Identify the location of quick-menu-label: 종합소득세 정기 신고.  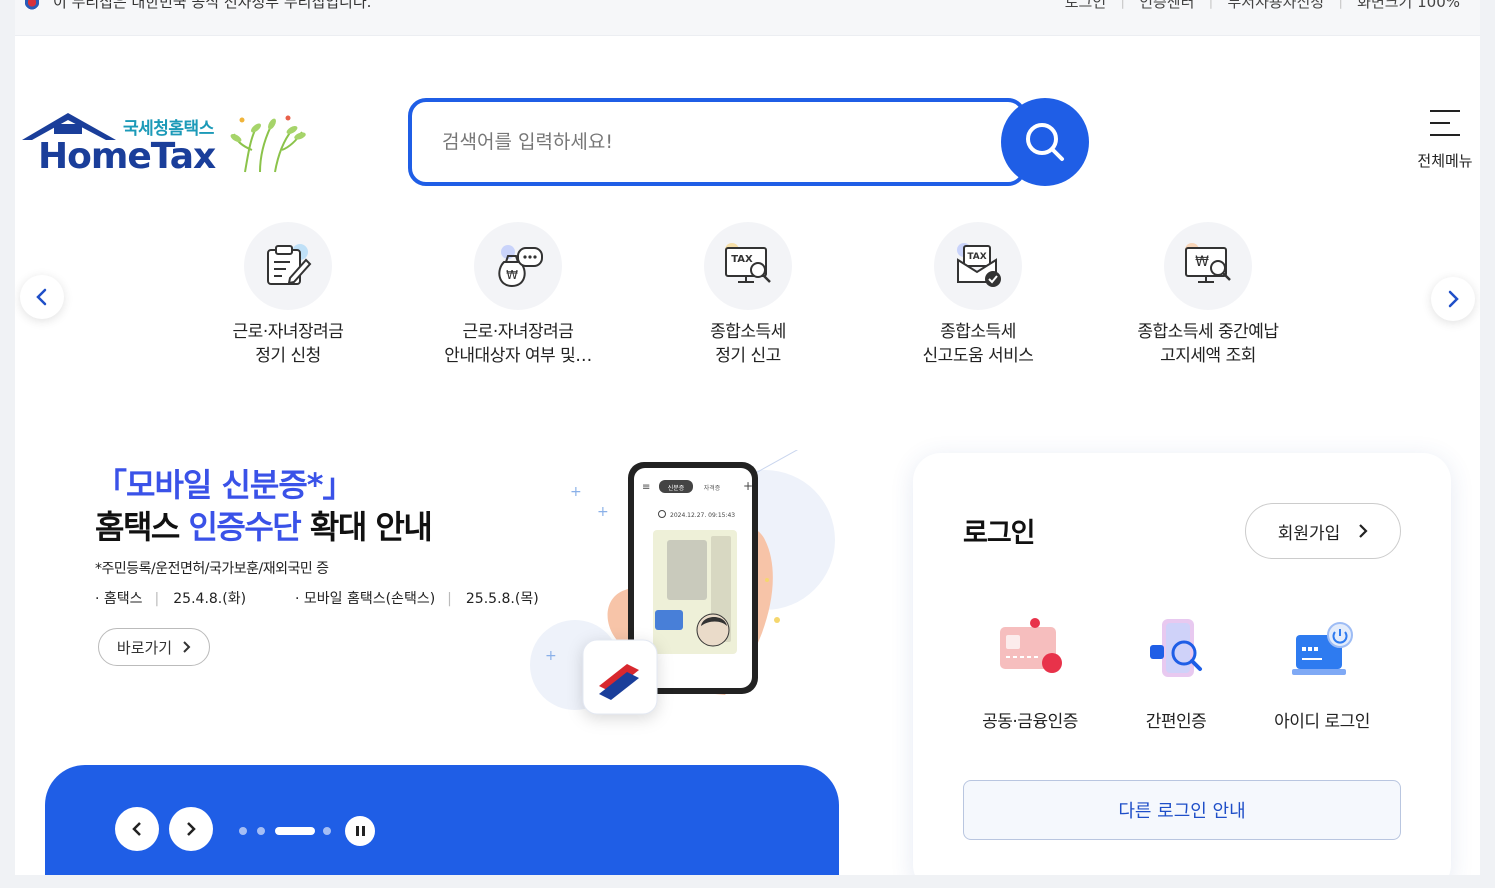
(748, 344).